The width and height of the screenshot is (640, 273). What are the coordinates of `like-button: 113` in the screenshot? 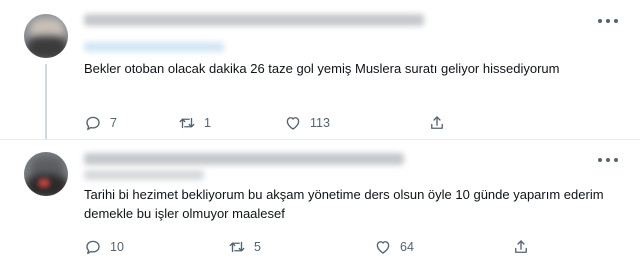 It's located at (307, 123).